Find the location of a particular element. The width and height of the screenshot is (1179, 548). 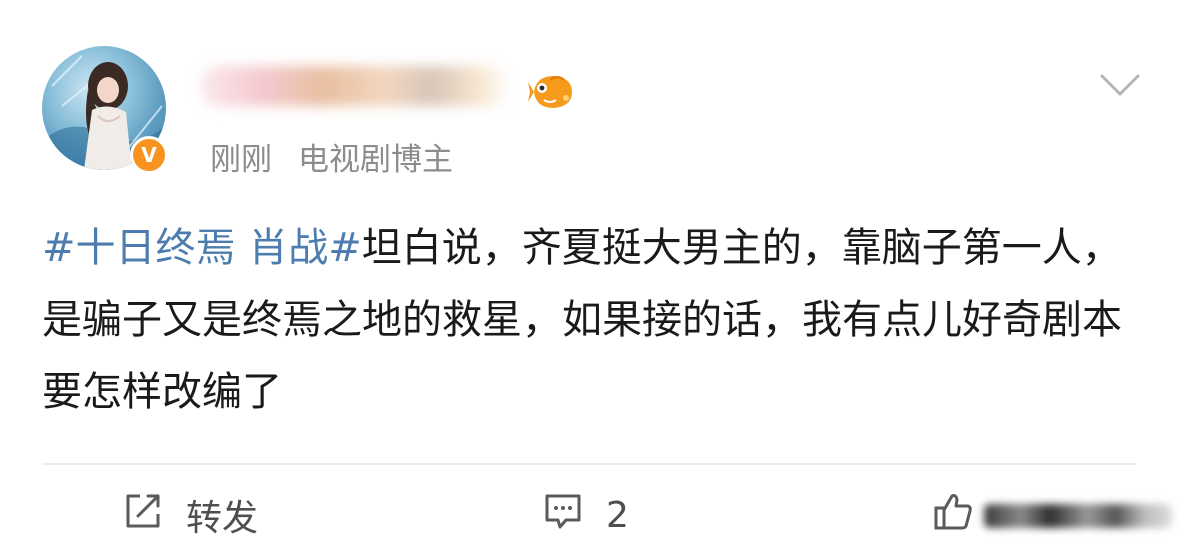

repost-button: 转发 is located at coordinates (190, 515).